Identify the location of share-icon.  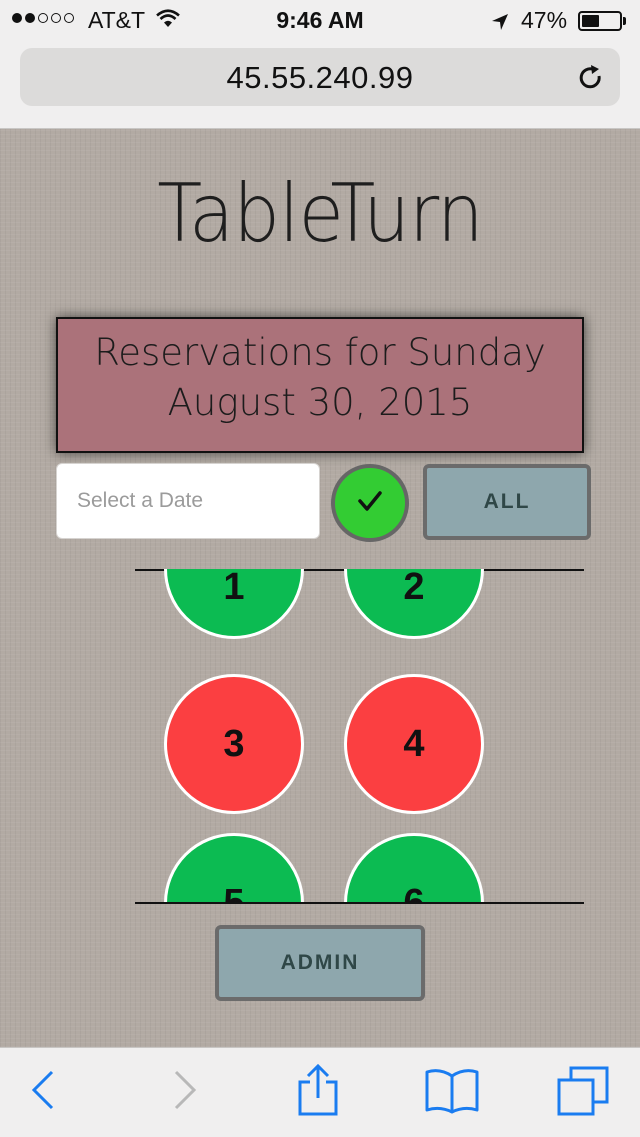
(318, 1092).